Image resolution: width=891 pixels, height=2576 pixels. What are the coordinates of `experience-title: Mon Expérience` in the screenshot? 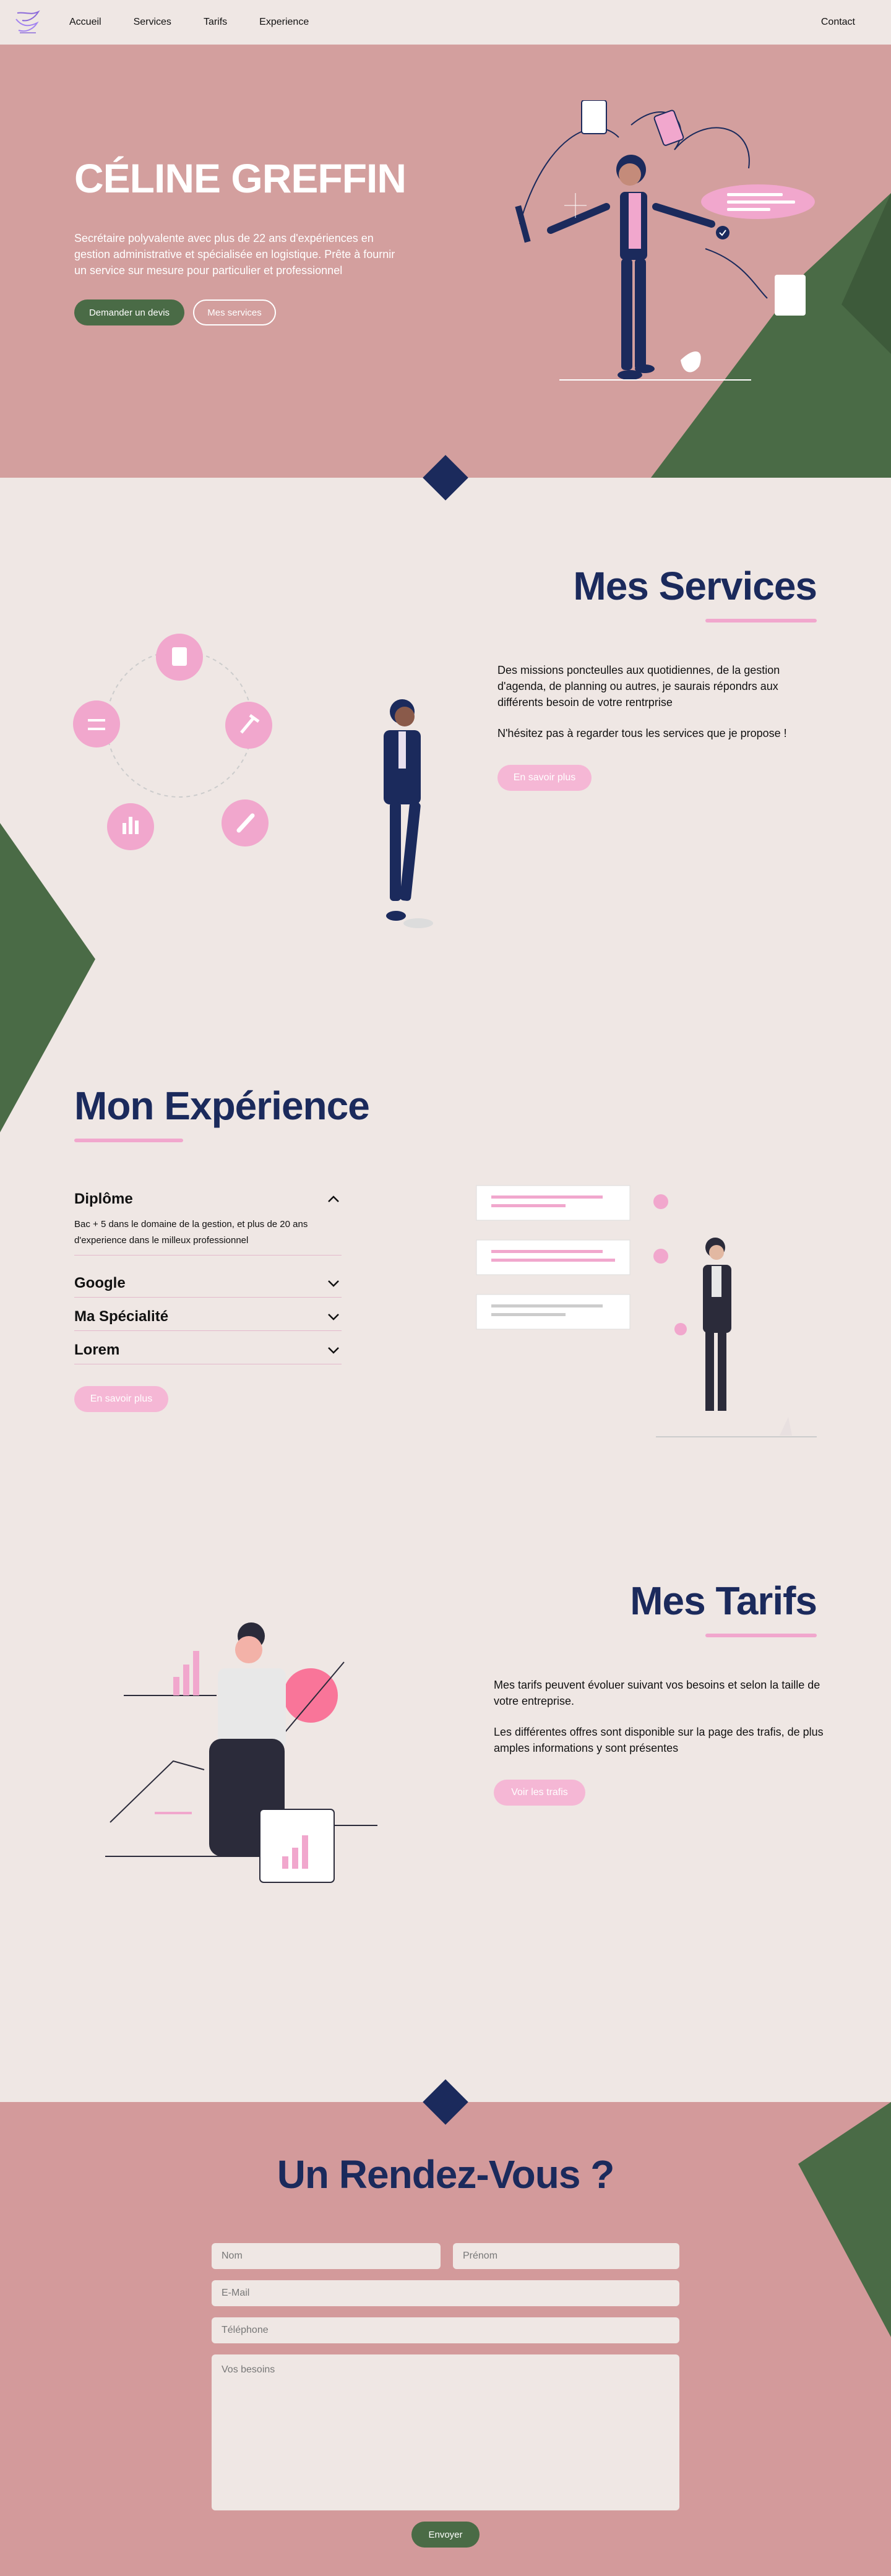 It's located at (222, 1105).